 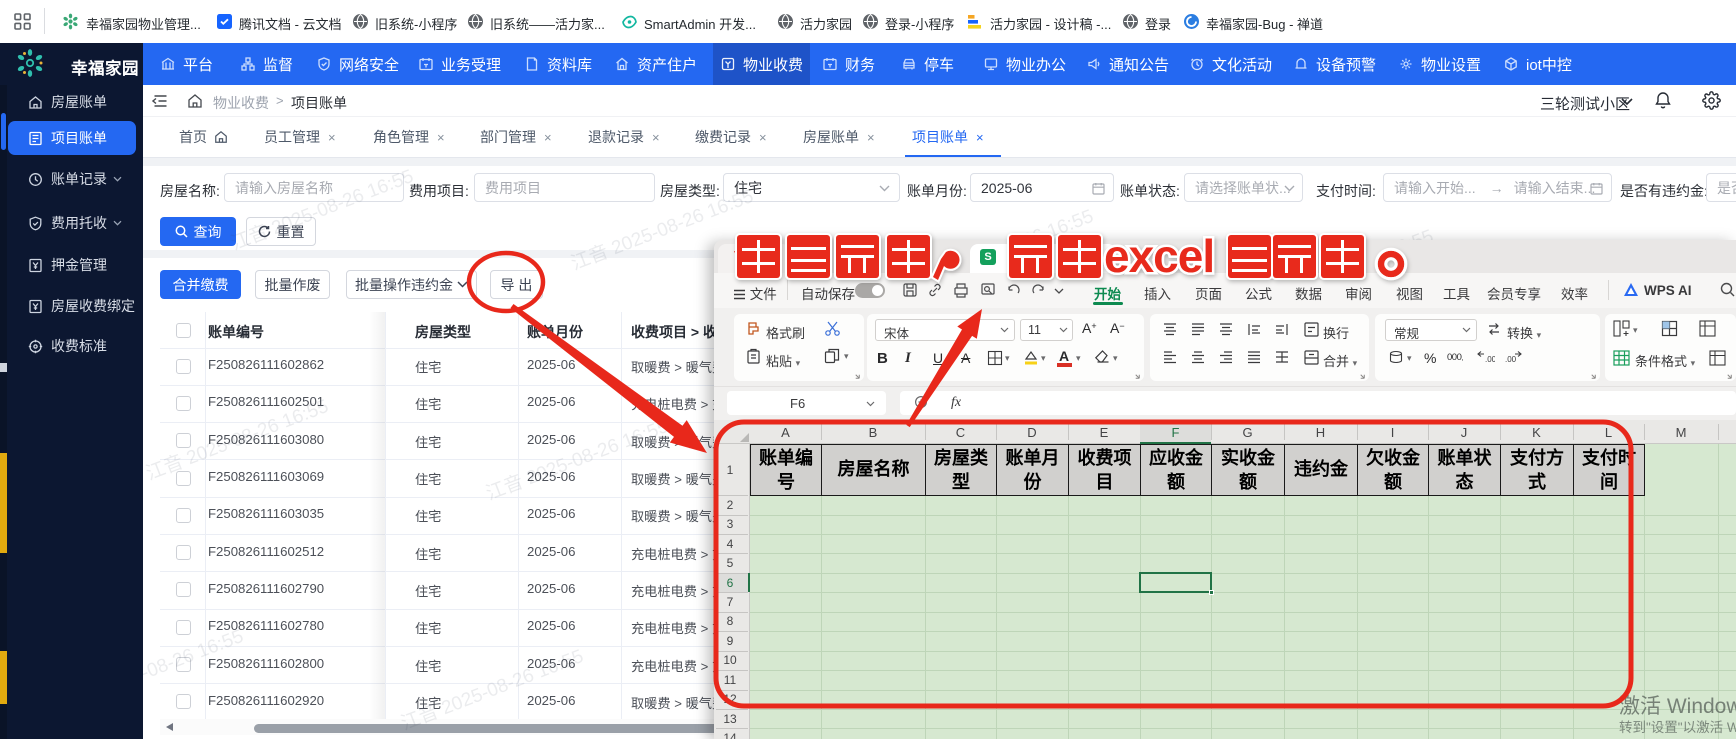 What do you see at coordinates (1159, 256) in the screenshot?
I see `svg-text: excel` at bounding box center [1159, 256].